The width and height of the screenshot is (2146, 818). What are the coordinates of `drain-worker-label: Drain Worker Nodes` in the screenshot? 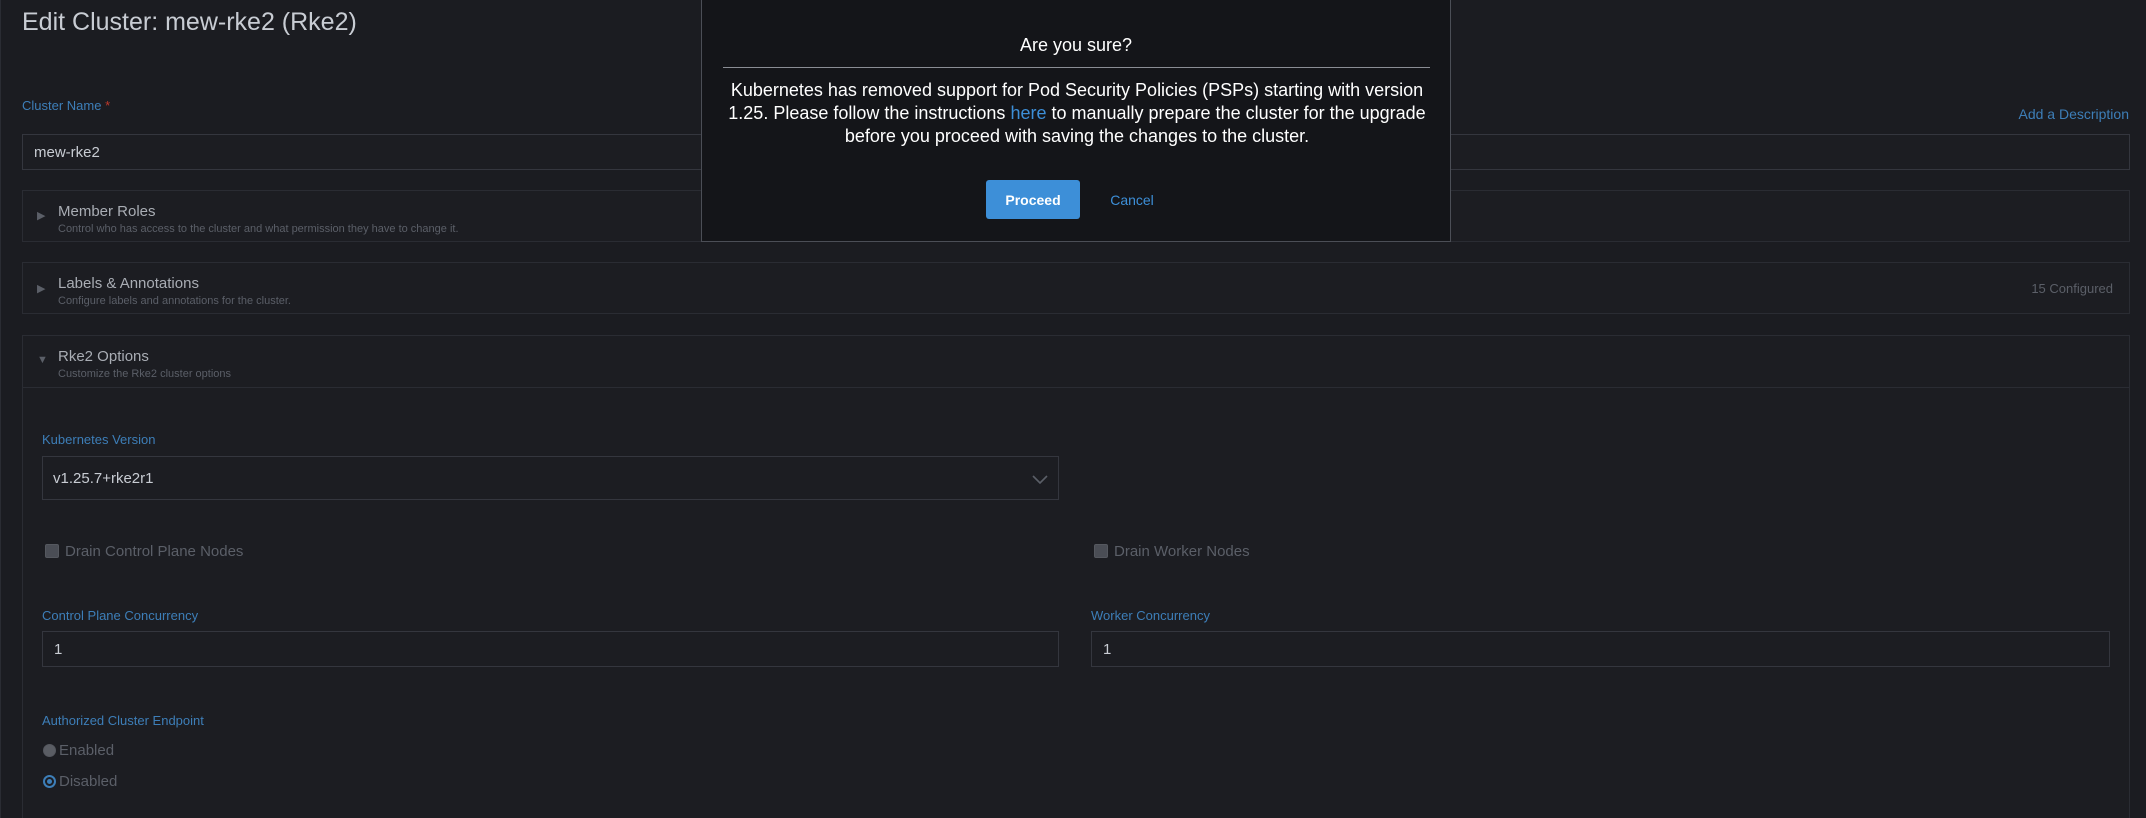 It's located at (1182, 551).